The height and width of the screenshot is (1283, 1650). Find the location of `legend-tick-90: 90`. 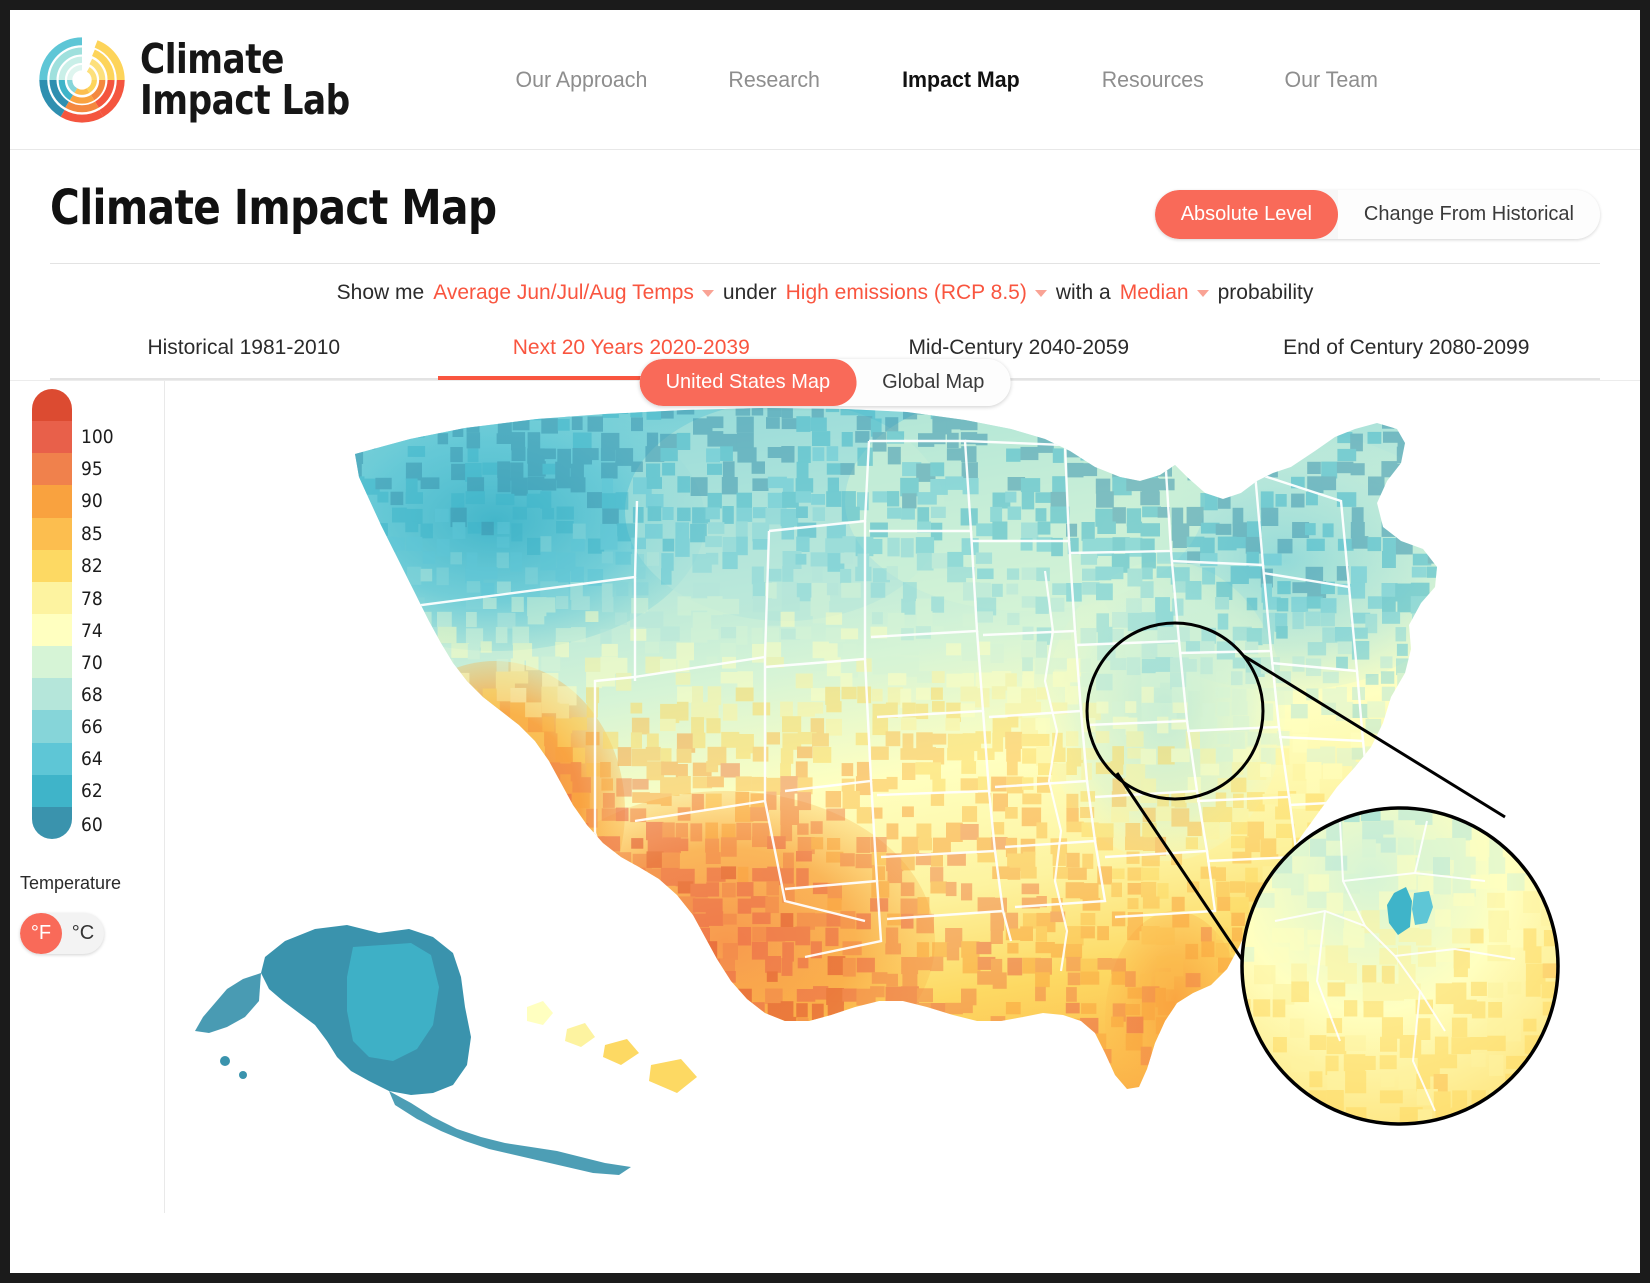

legend-tick-90: 90 is located at coordinates (92, 501).